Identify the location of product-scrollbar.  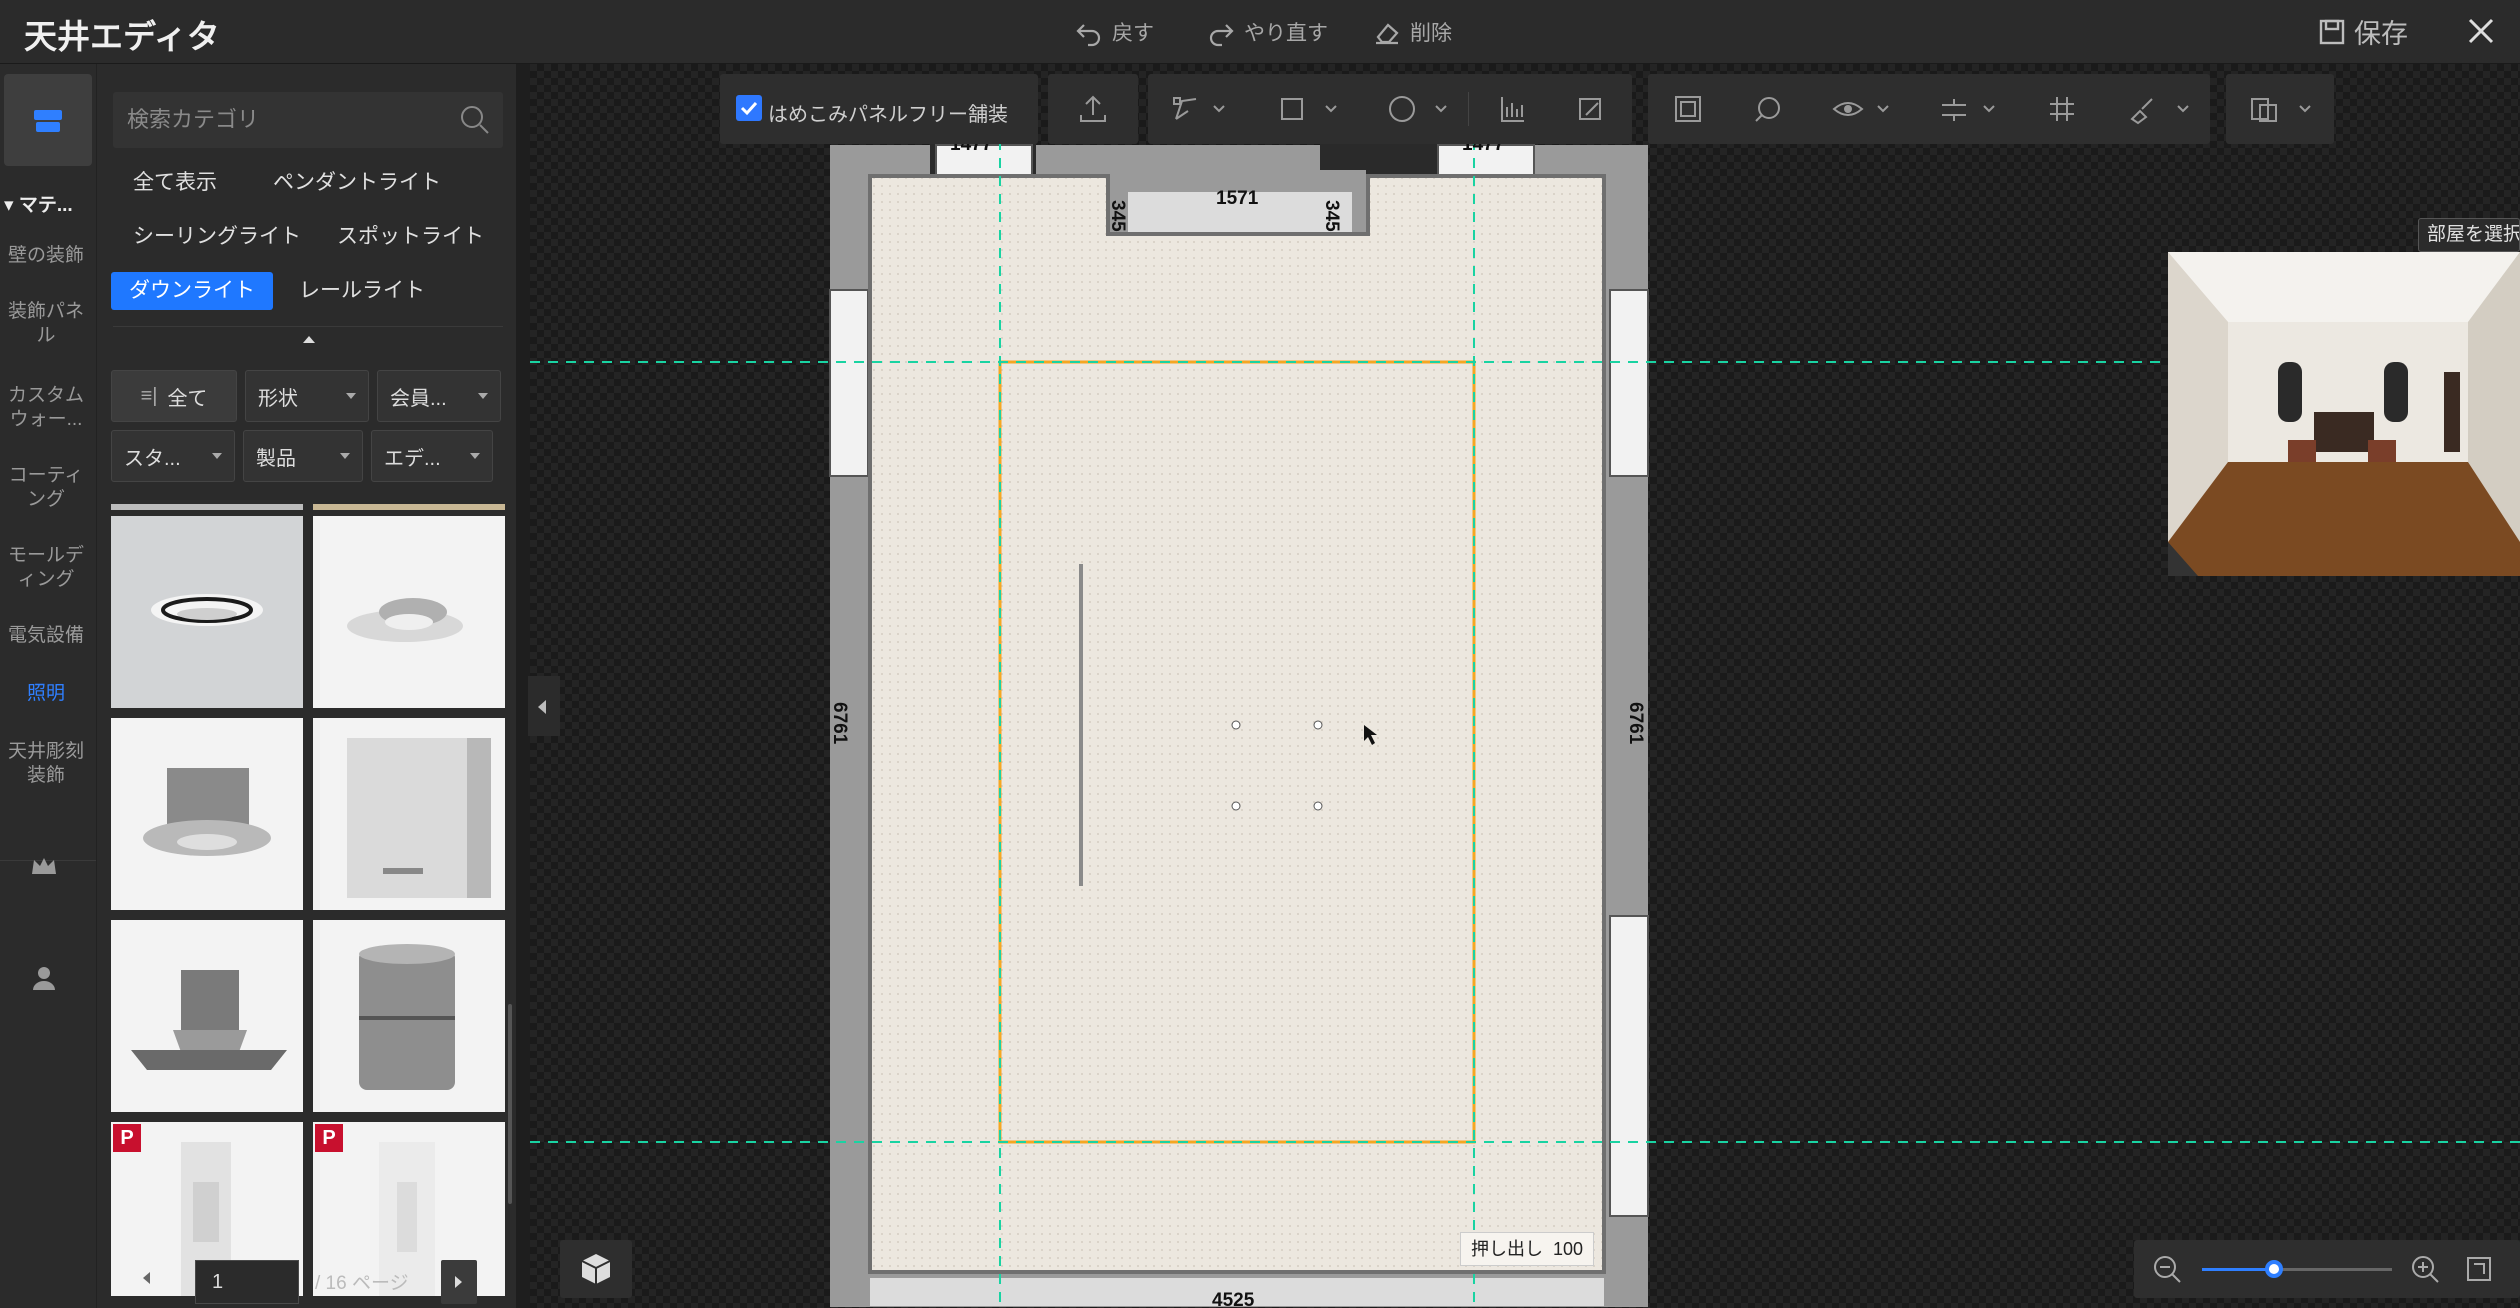
(510, 1104).